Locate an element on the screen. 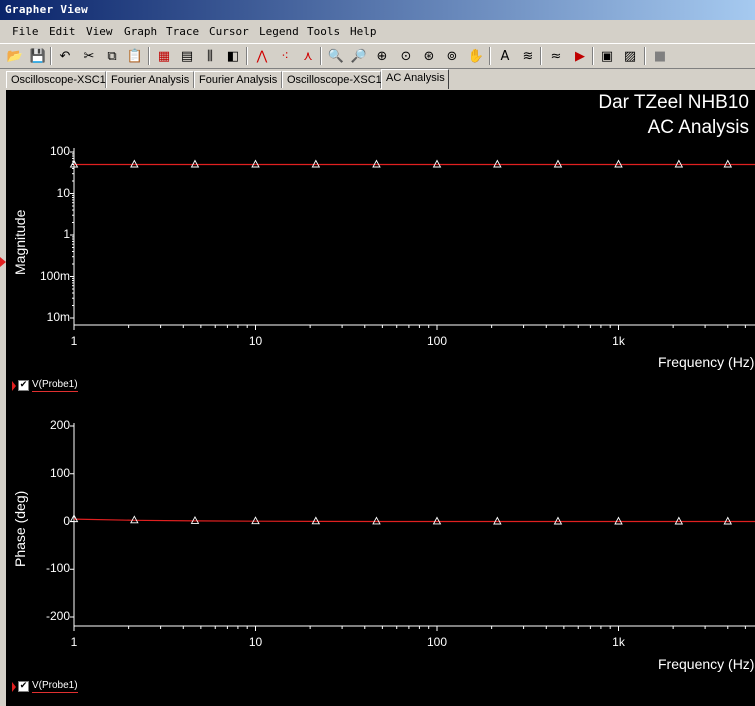  add-trace-button: ≈ is located at coordinates (556, 56).